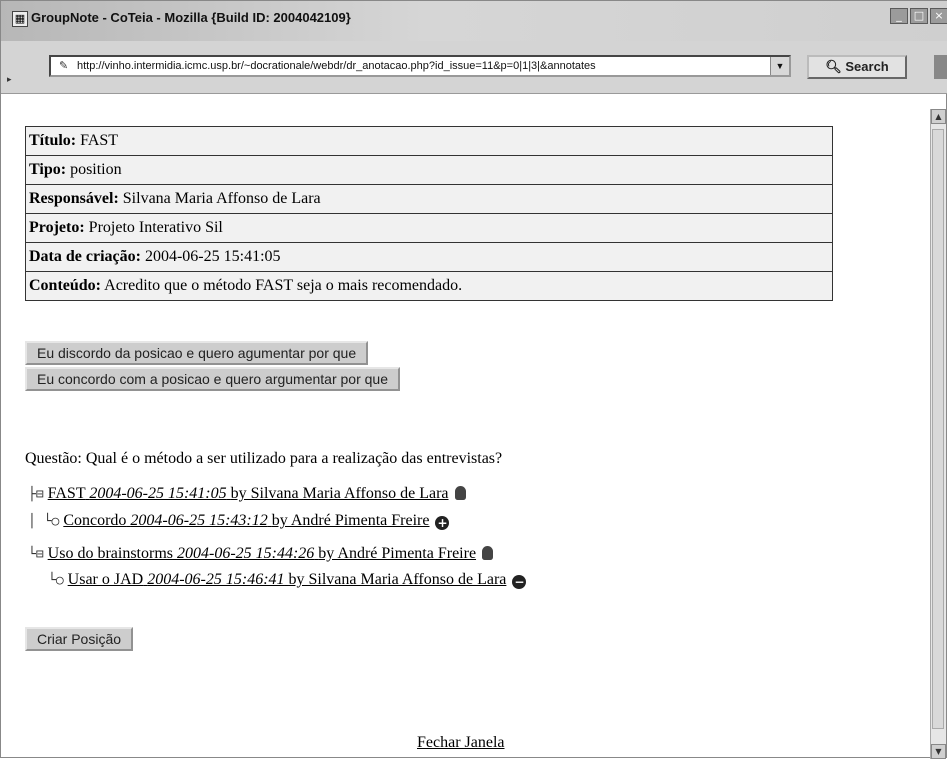 The image size is (947, 759). Describe the element at coordinates (212, 256) in the screenshot. I see `info-value: 2004-06-25 15:41:05` at that location.